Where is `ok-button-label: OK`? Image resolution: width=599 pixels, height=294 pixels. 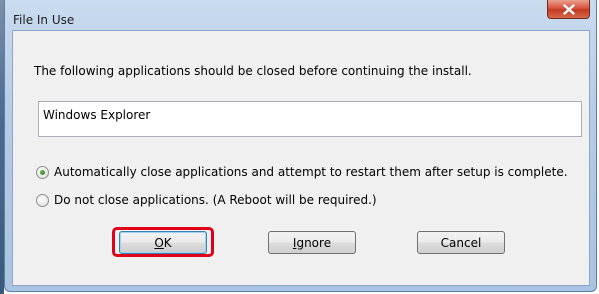 ok-button-label: OK is located at coordinates (163, 242).